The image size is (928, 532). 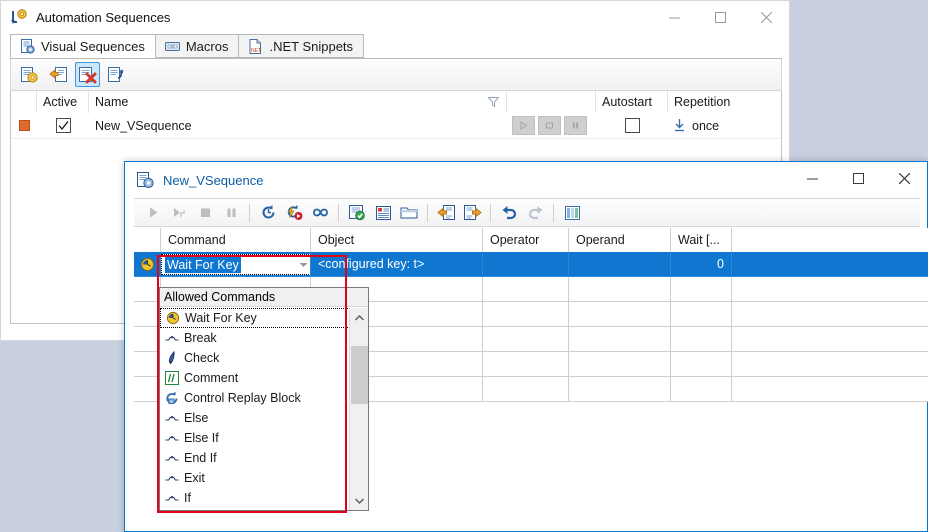 I want to click on tab-macros: Macros, so click(x=197, y=46).